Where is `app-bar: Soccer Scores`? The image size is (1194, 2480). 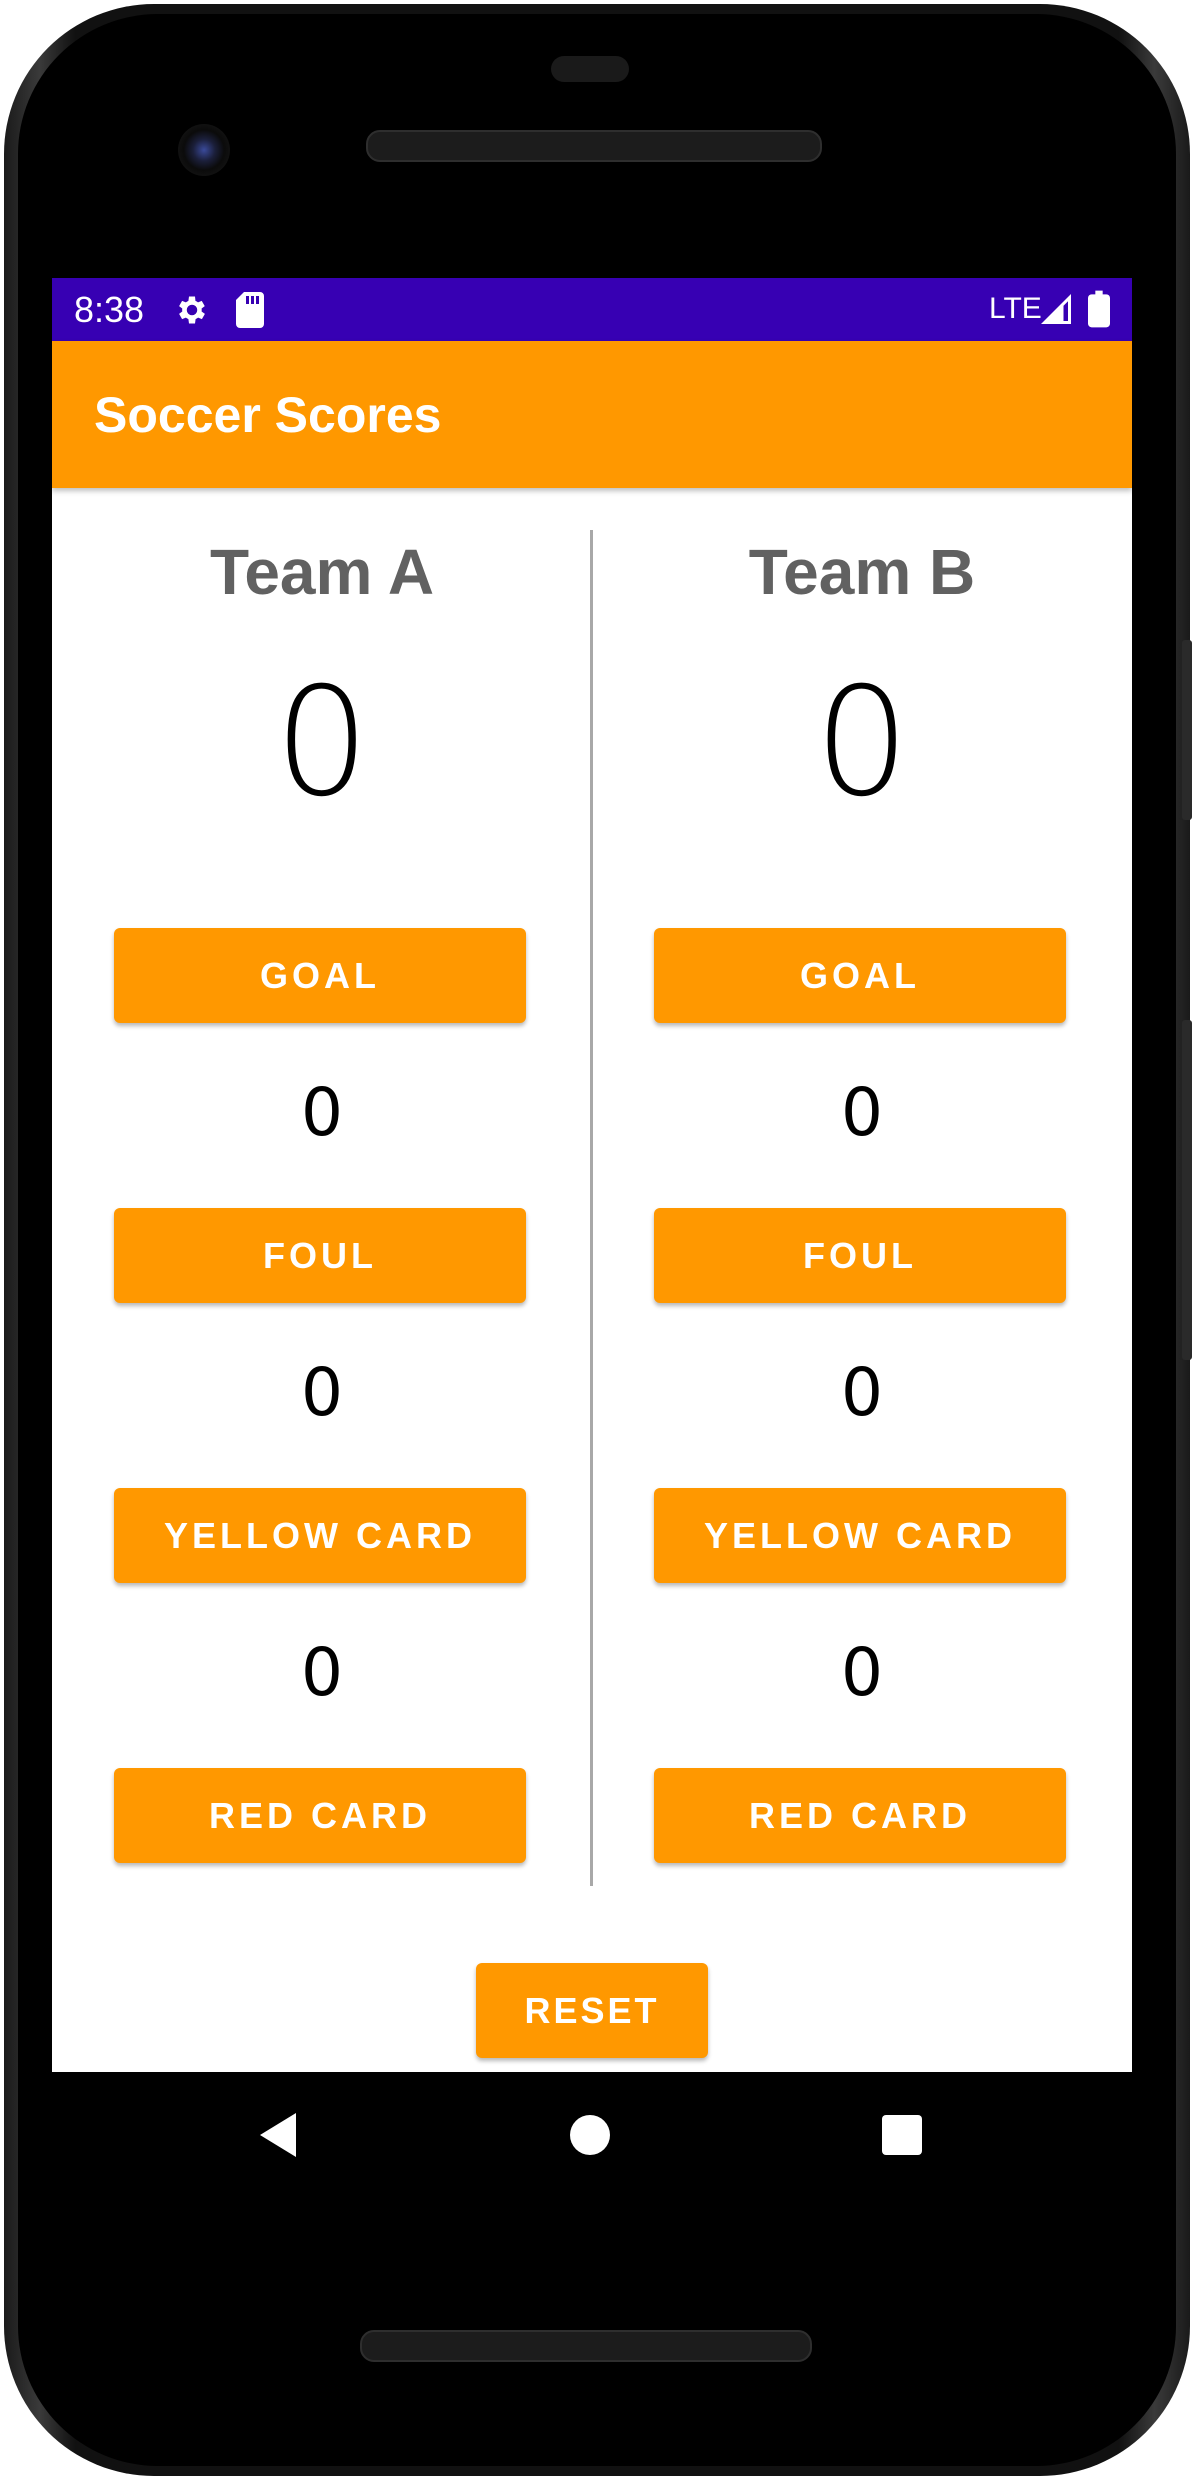
app-bar: Soccer Scores is located at coordinates (592, 414).